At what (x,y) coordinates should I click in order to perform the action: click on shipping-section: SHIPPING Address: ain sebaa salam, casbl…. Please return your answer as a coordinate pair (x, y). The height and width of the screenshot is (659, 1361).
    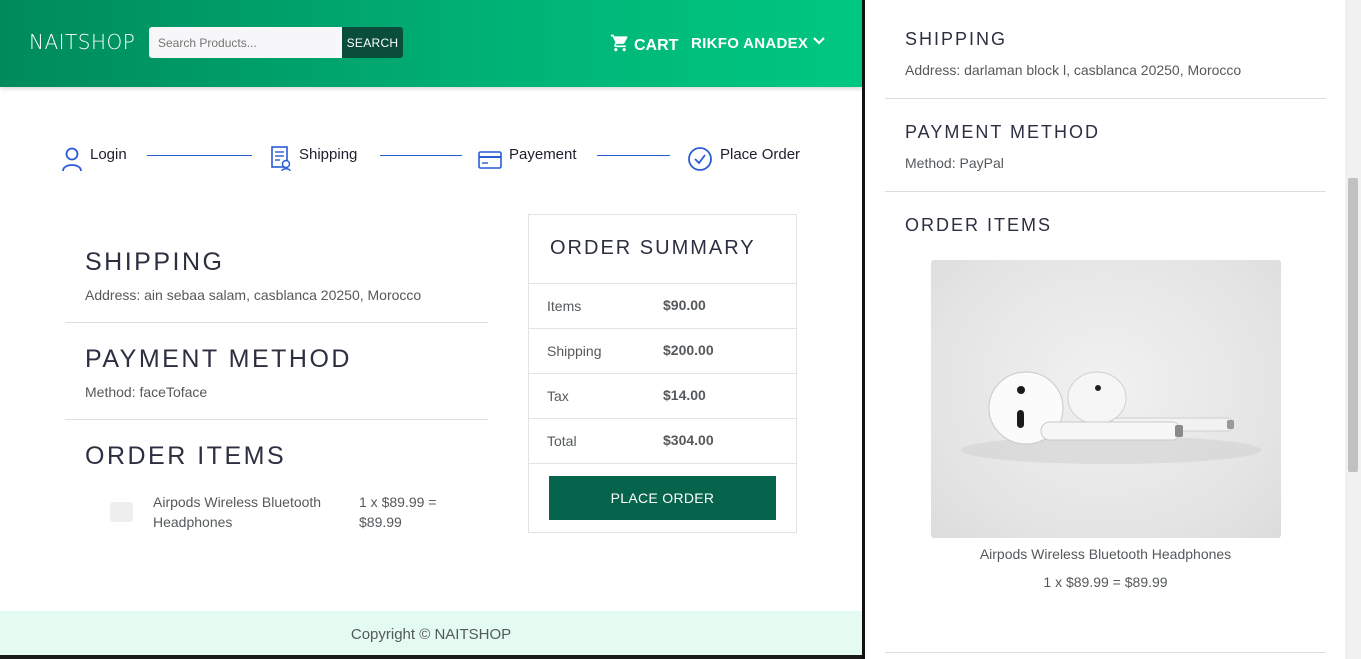
    Looking at the image, I should click on (276, 275).